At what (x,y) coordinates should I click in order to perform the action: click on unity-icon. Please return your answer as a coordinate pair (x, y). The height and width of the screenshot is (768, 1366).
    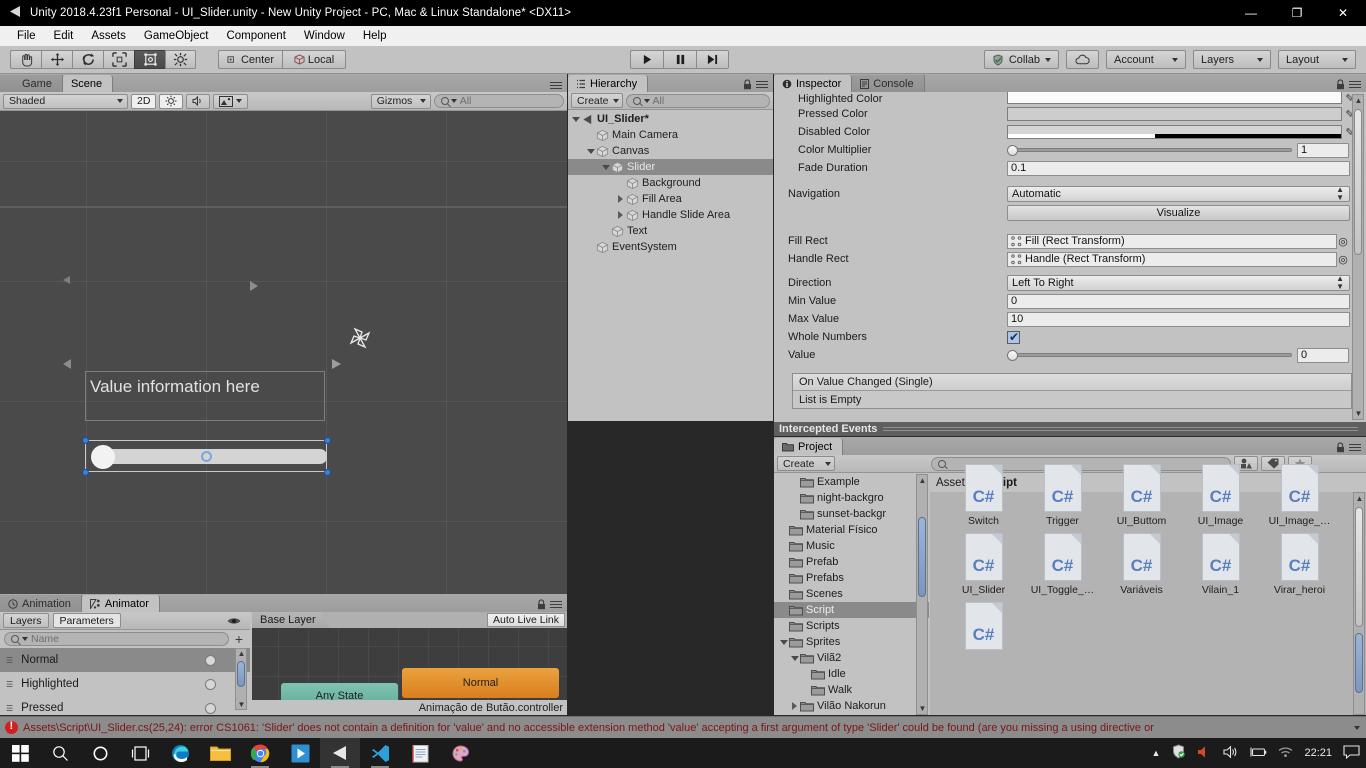
    Looking at the image, I should click on (340, 753).